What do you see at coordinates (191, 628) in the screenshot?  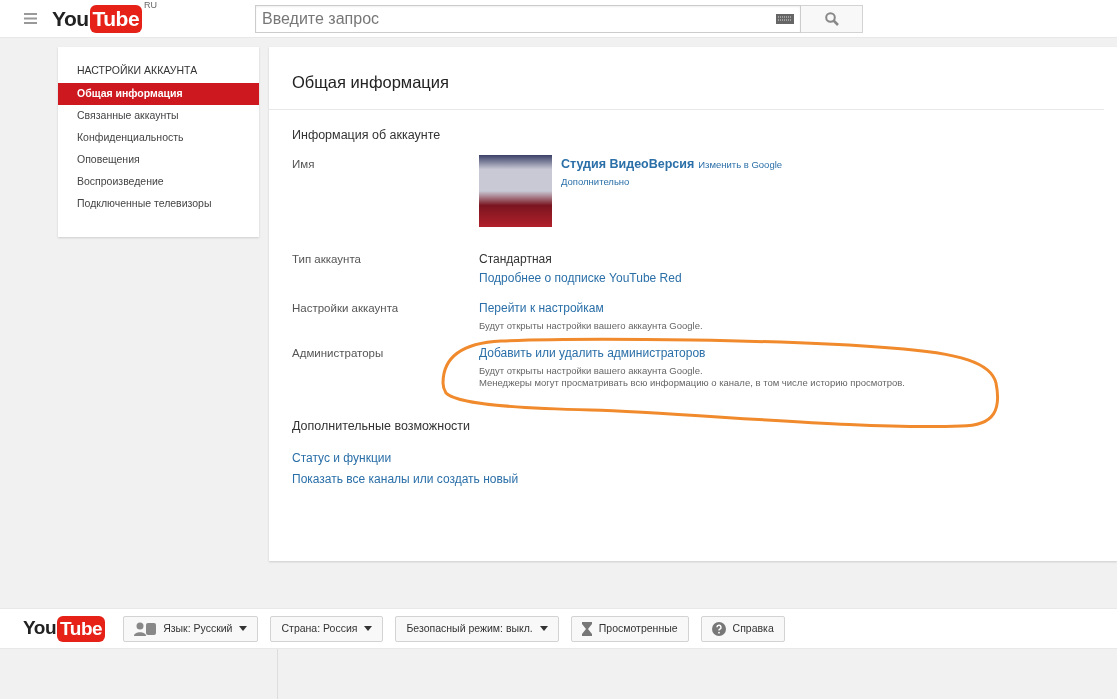 I see `footer-button: Язык: Русский` at bounding box center [191, 628].